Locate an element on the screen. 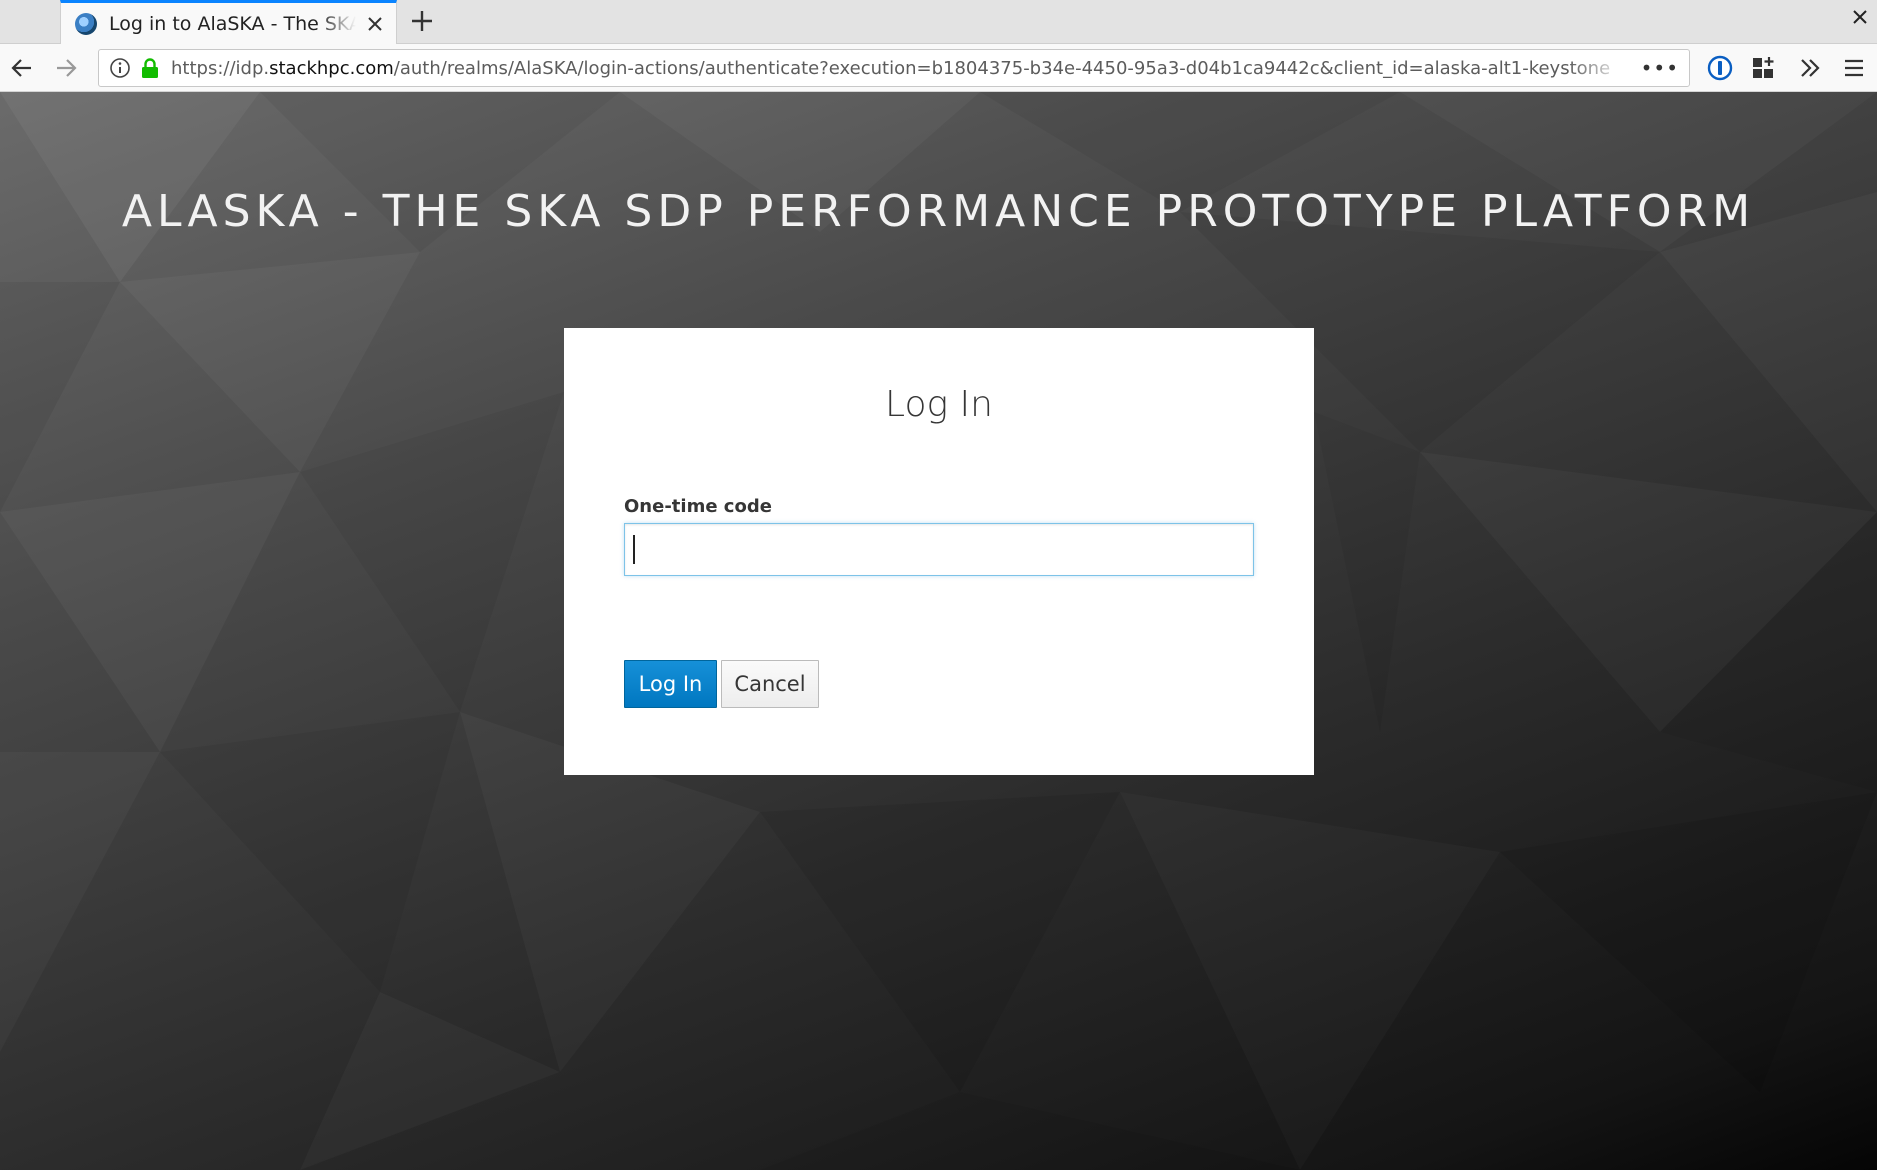 The image size is (1877, 1170). forward-button is located at coordinates (66, 68).